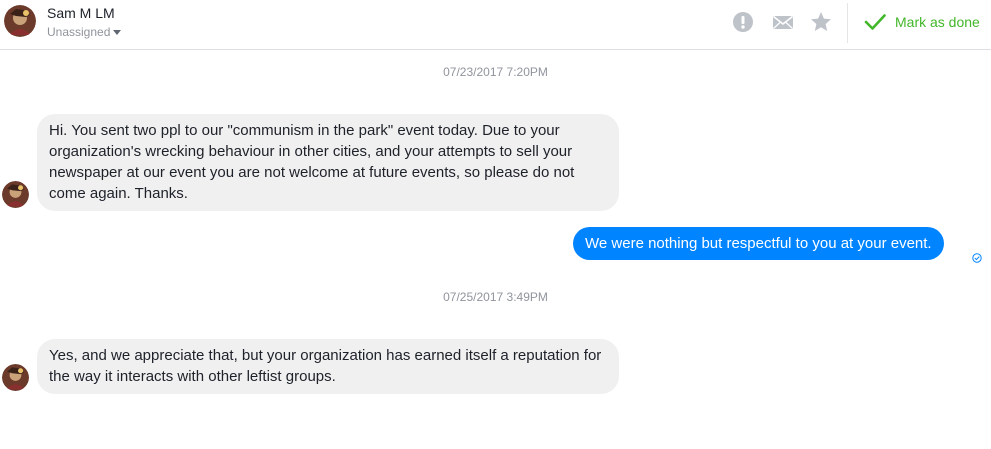 The image size is (991, 449). Describe the element at coordinates (495, 297) in the screenshot. I see `message-timestamp: 07/25/2017 3:49PM` at that location.